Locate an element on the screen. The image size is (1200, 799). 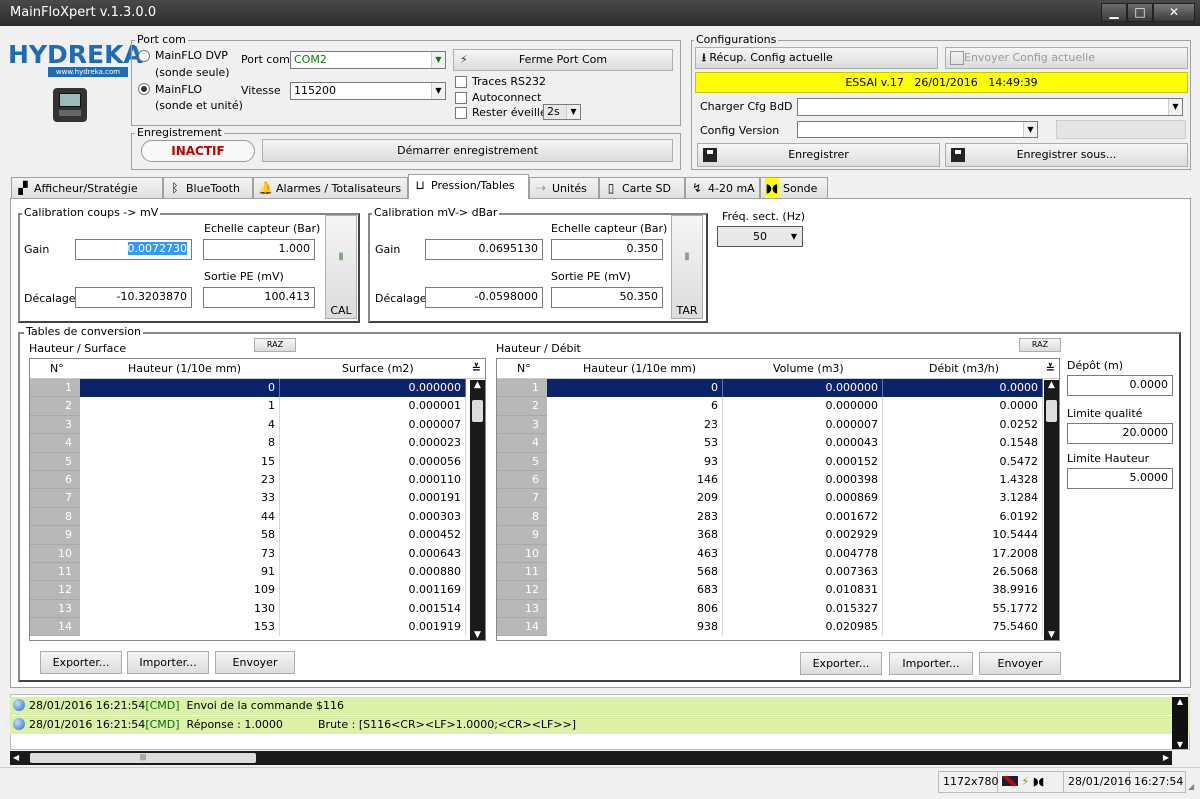
table-row: 14 153 0.001919 is located at coordinates (257, 627).